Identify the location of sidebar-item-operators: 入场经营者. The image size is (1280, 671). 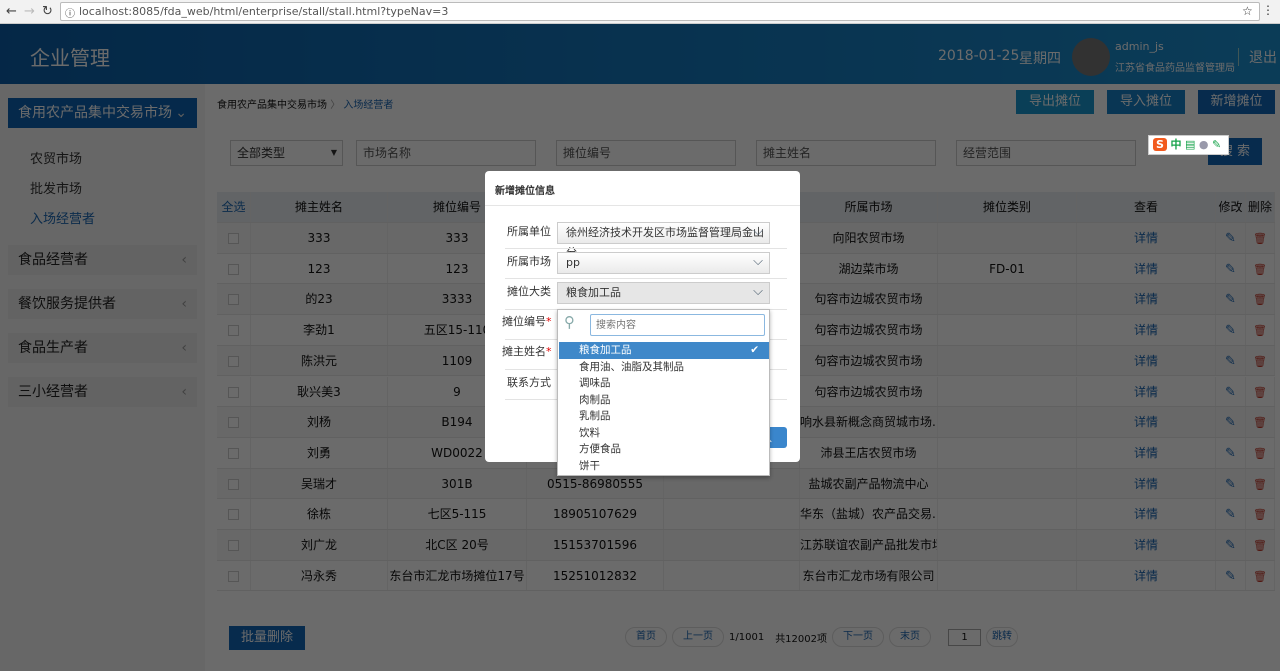
(62, 217).